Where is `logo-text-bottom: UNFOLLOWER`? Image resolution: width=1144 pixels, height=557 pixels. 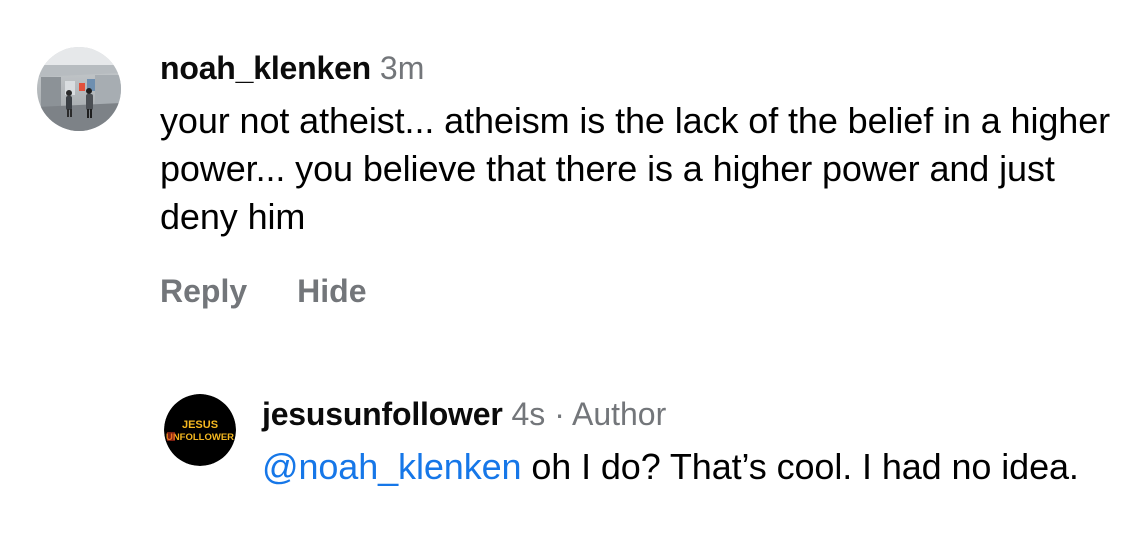
logo-text-bottom: UNFOLLOWER is located at coordinates (200, 437).